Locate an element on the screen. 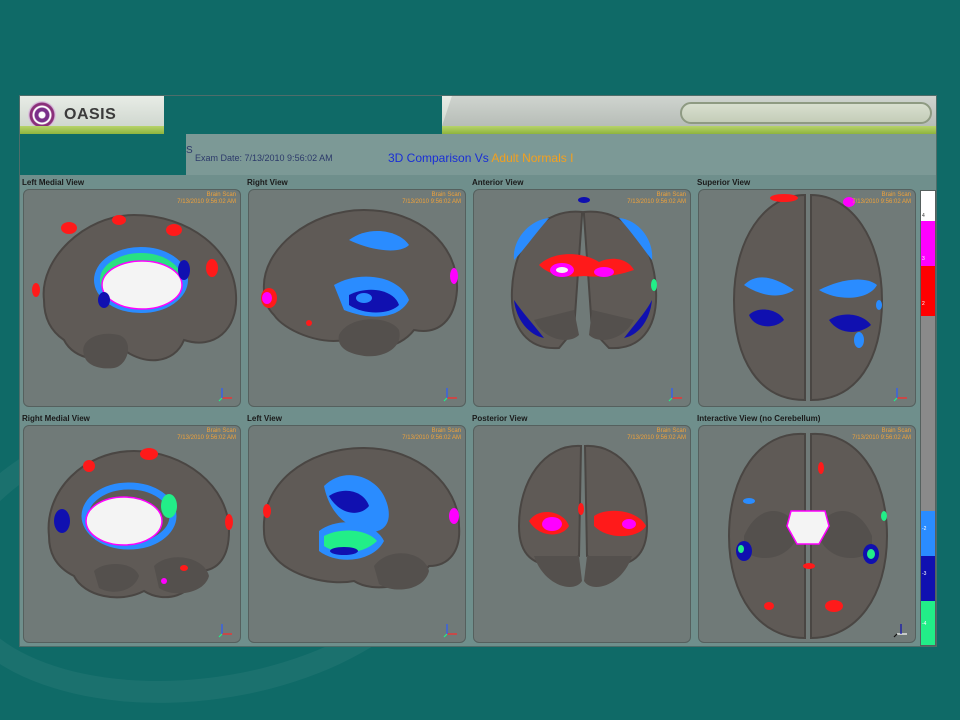 The width and height of the screenshot is (960, 720). comparison-reference: Adult Normals I is located at coordinates (532, 158).